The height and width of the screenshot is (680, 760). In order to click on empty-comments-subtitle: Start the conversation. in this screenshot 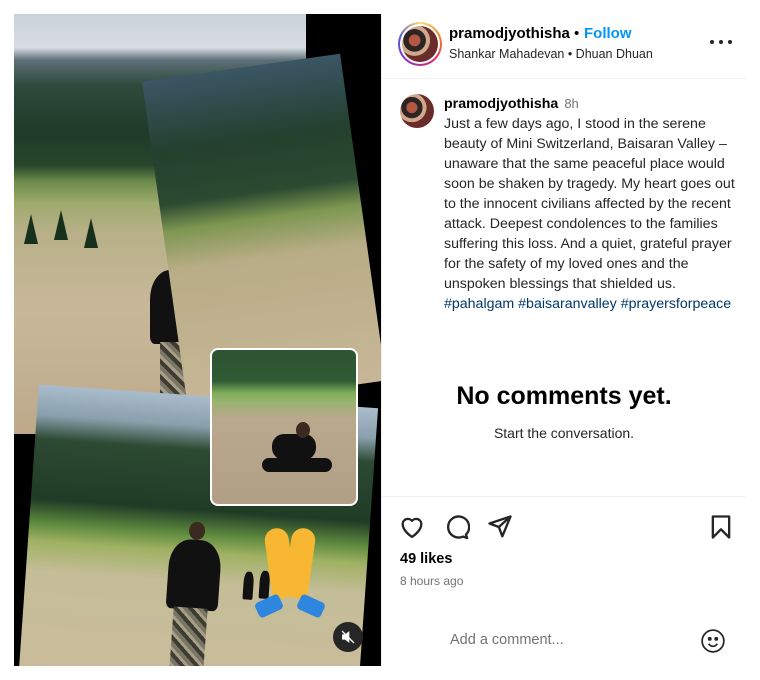, I will do `click(564, 433)`.